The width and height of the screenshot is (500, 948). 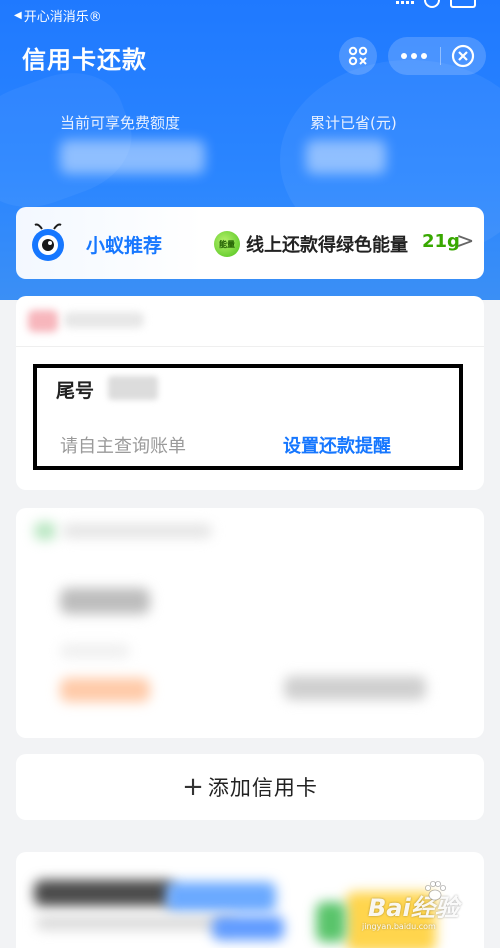 What do you see at coordinates (435, 891) in the screenshot?
I see `paw-icon` at bounding box center [435, 891].